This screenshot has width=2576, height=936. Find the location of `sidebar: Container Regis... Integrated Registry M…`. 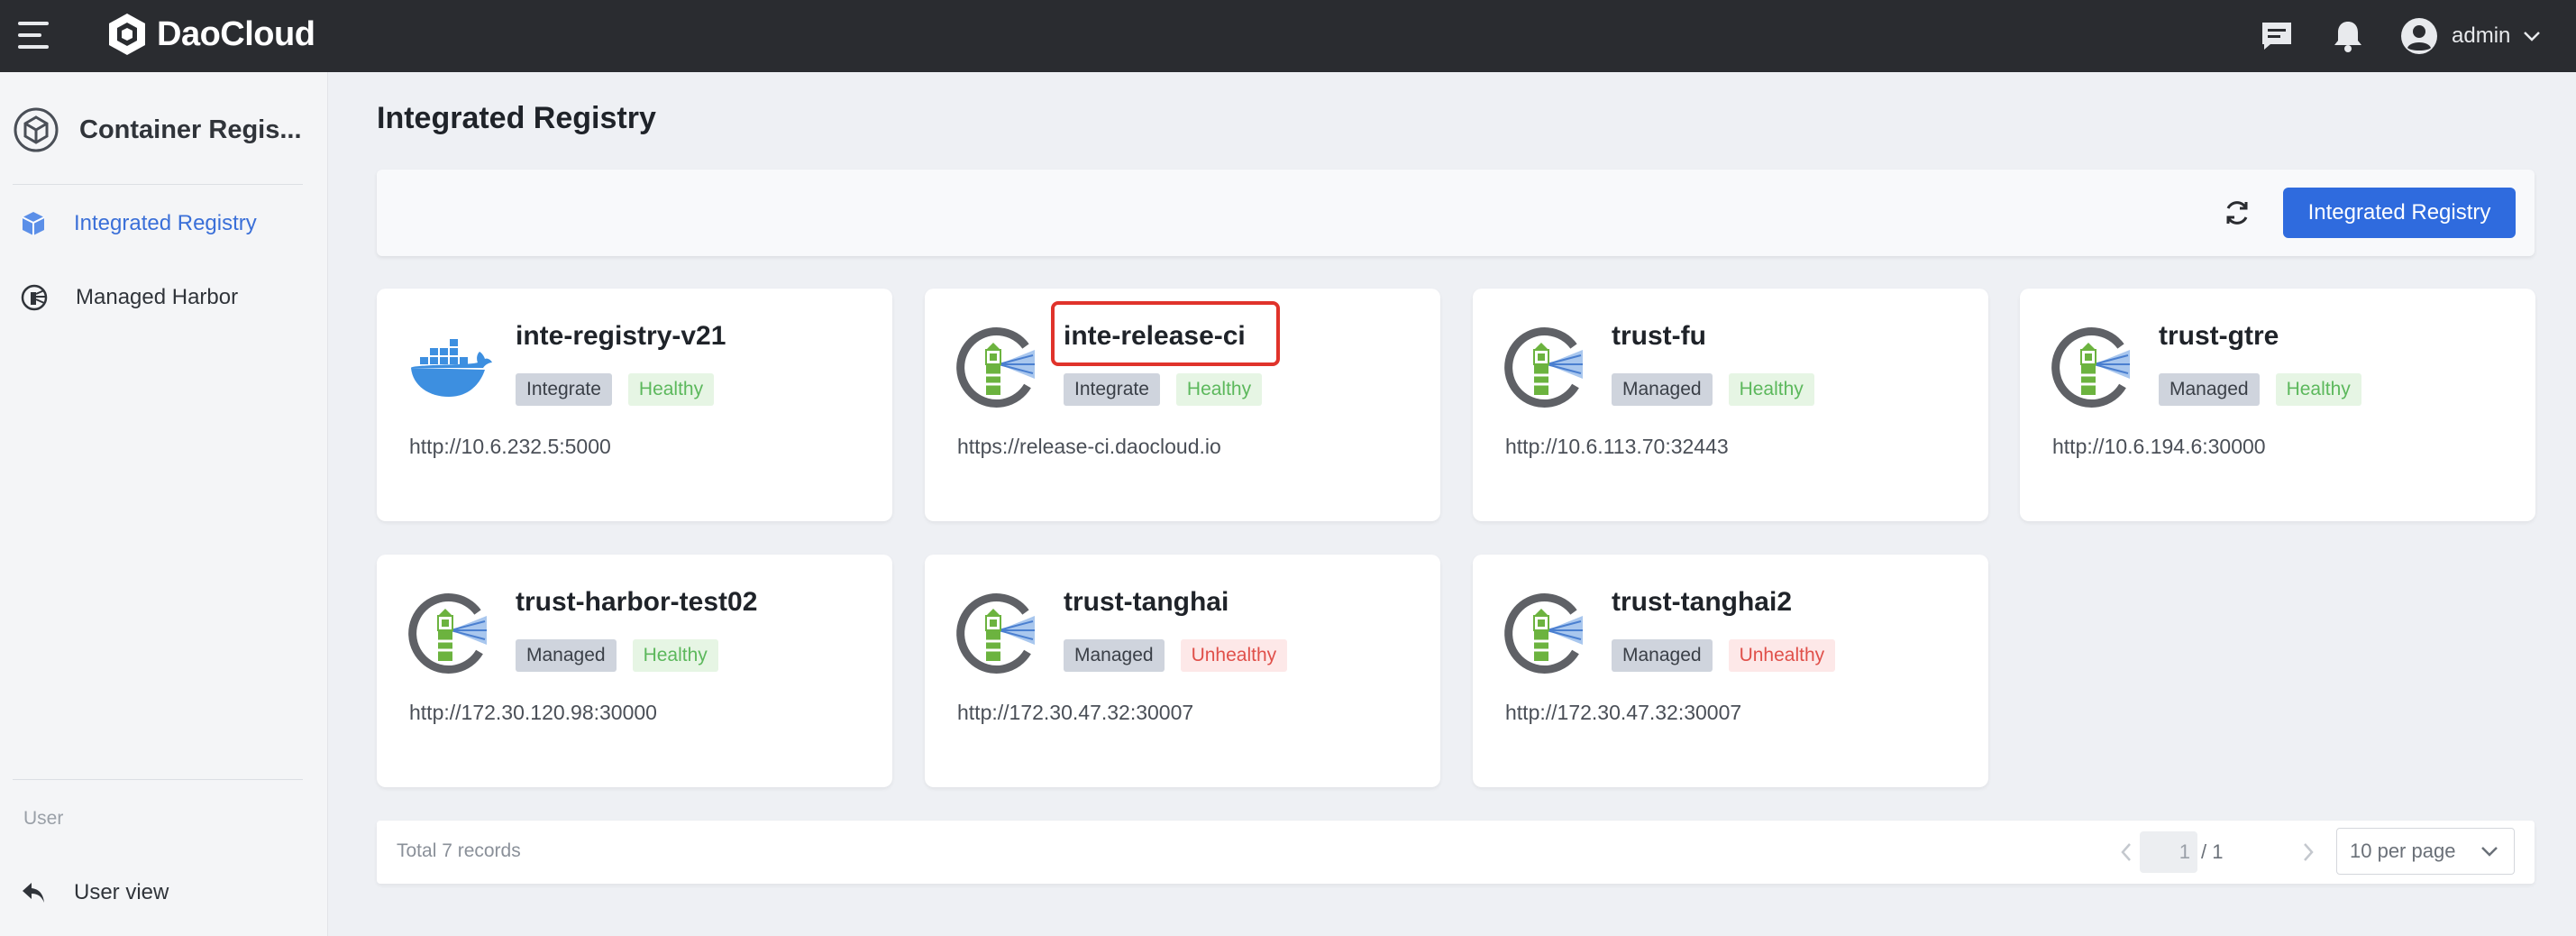

sidebar: Container Regis... Integrated Registry M… is located at coordinates (164, 504).